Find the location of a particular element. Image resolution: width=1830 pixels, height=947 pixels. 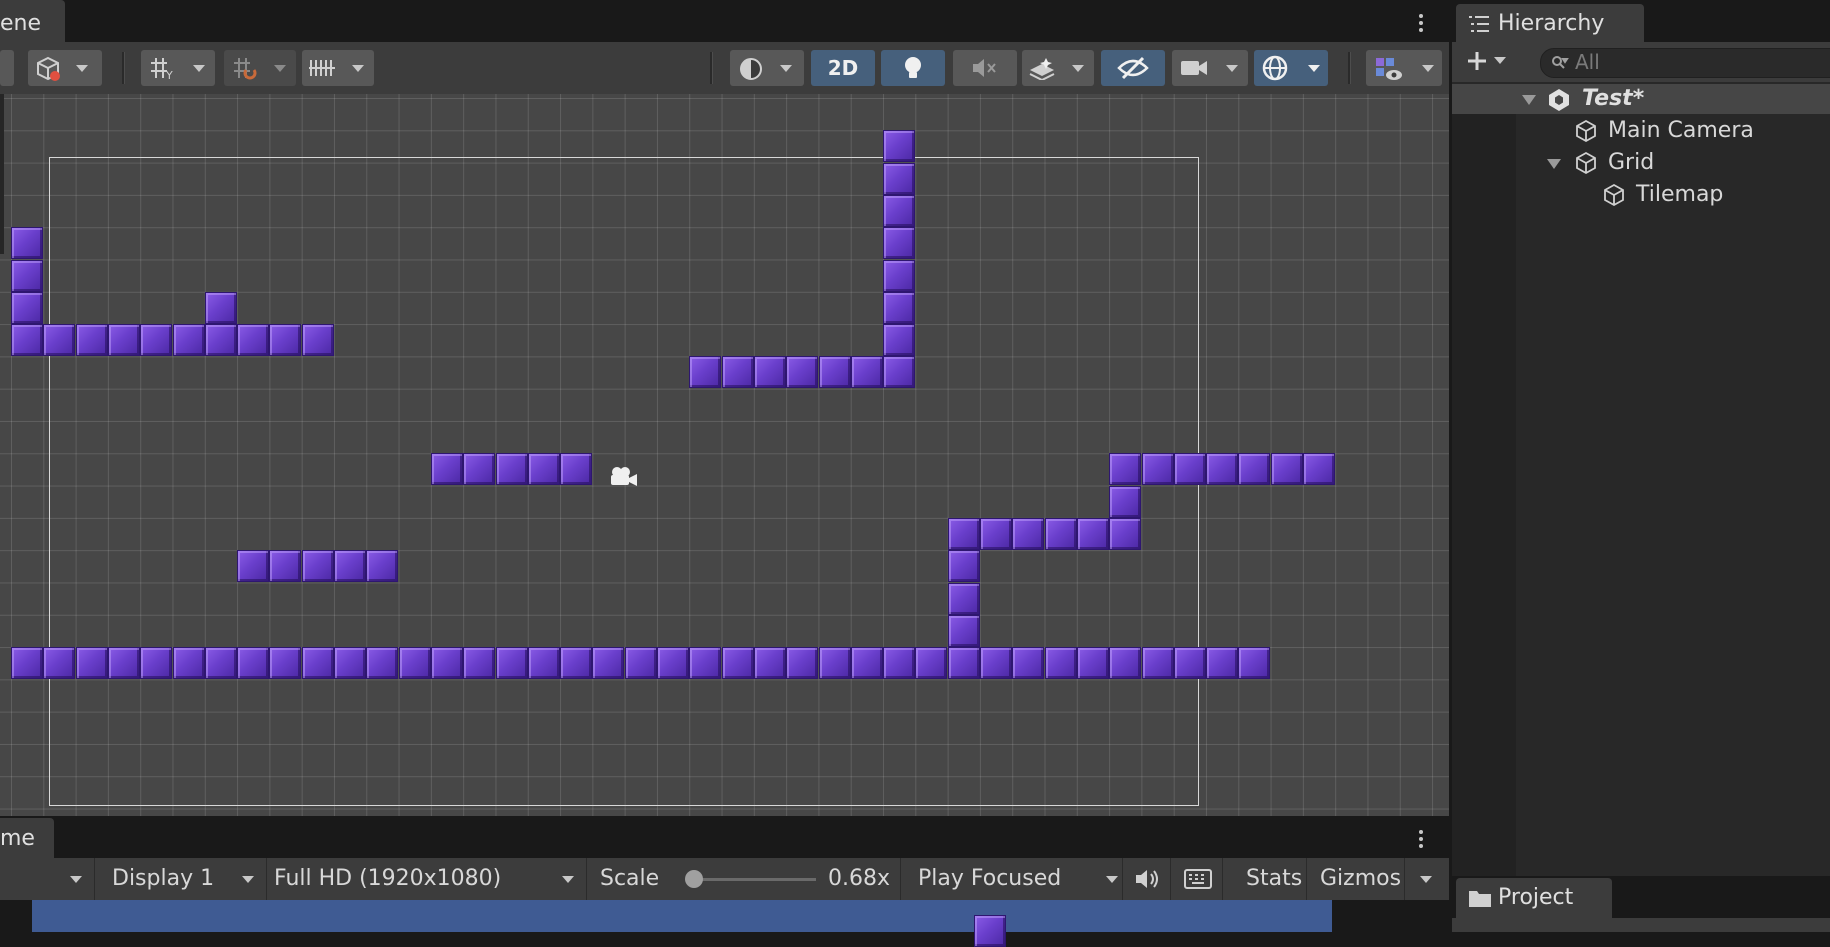

hierarchy-item-tilemap: Tilemap is located at coordinates (1641, 195).